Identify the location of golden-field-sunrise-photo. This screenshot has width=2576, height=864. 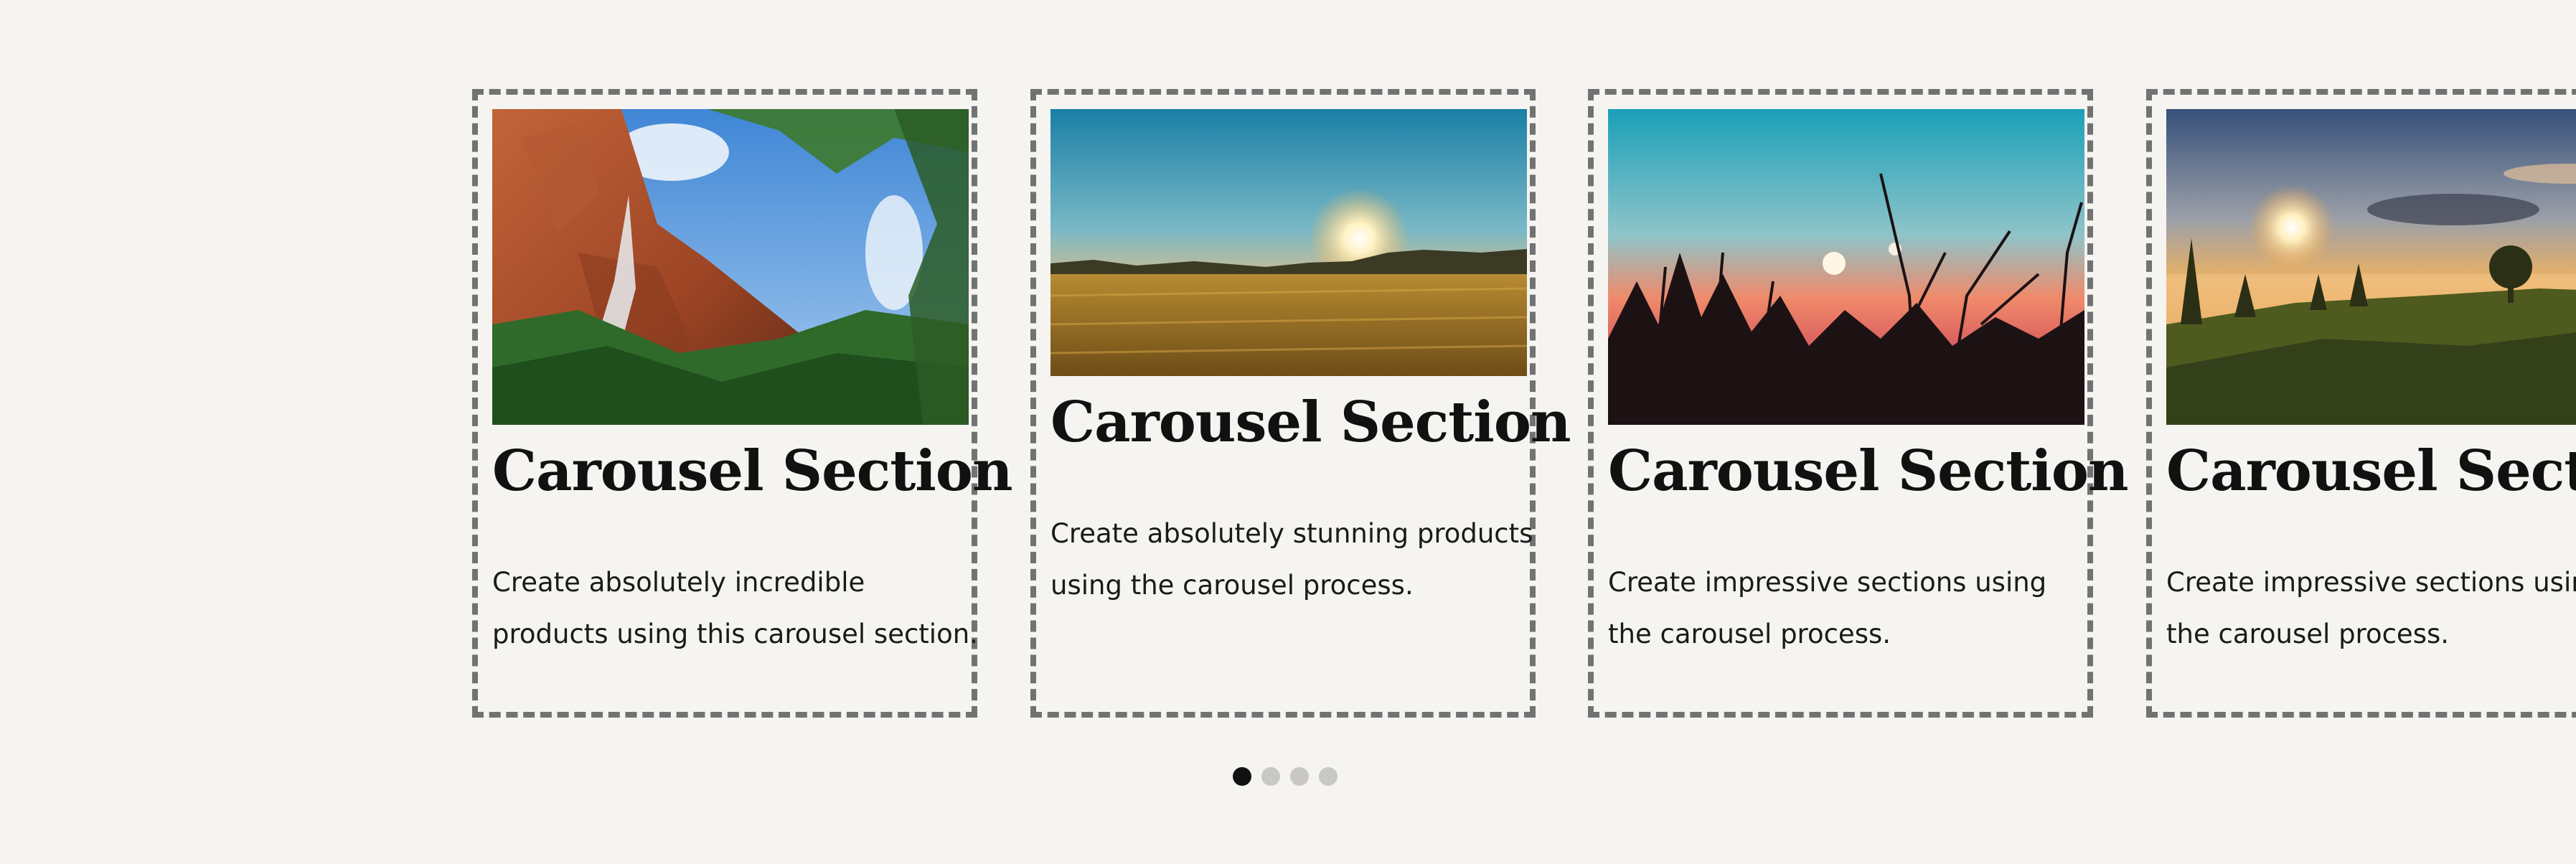
(1288, 243).